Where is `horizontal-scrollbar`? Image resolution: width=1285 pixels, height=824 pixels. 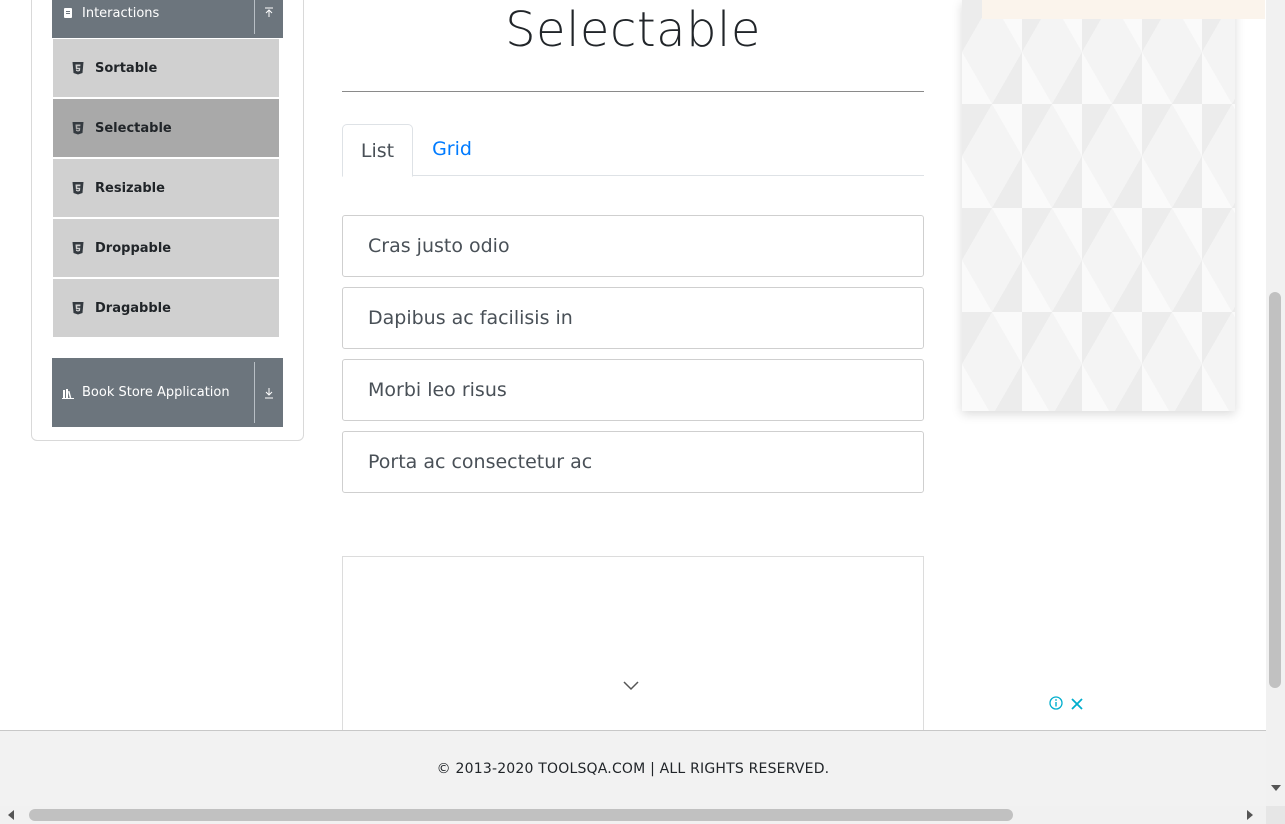
horizontal-scrollbar is located at coordinates (633, 815).